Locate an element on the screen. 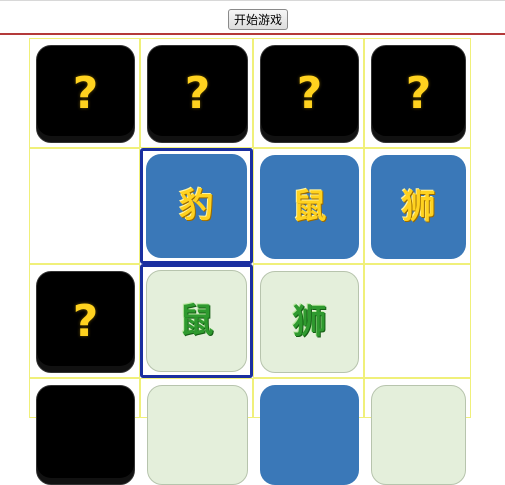  blue-animal-piece: 豹 is located at coordinates (196, 206).